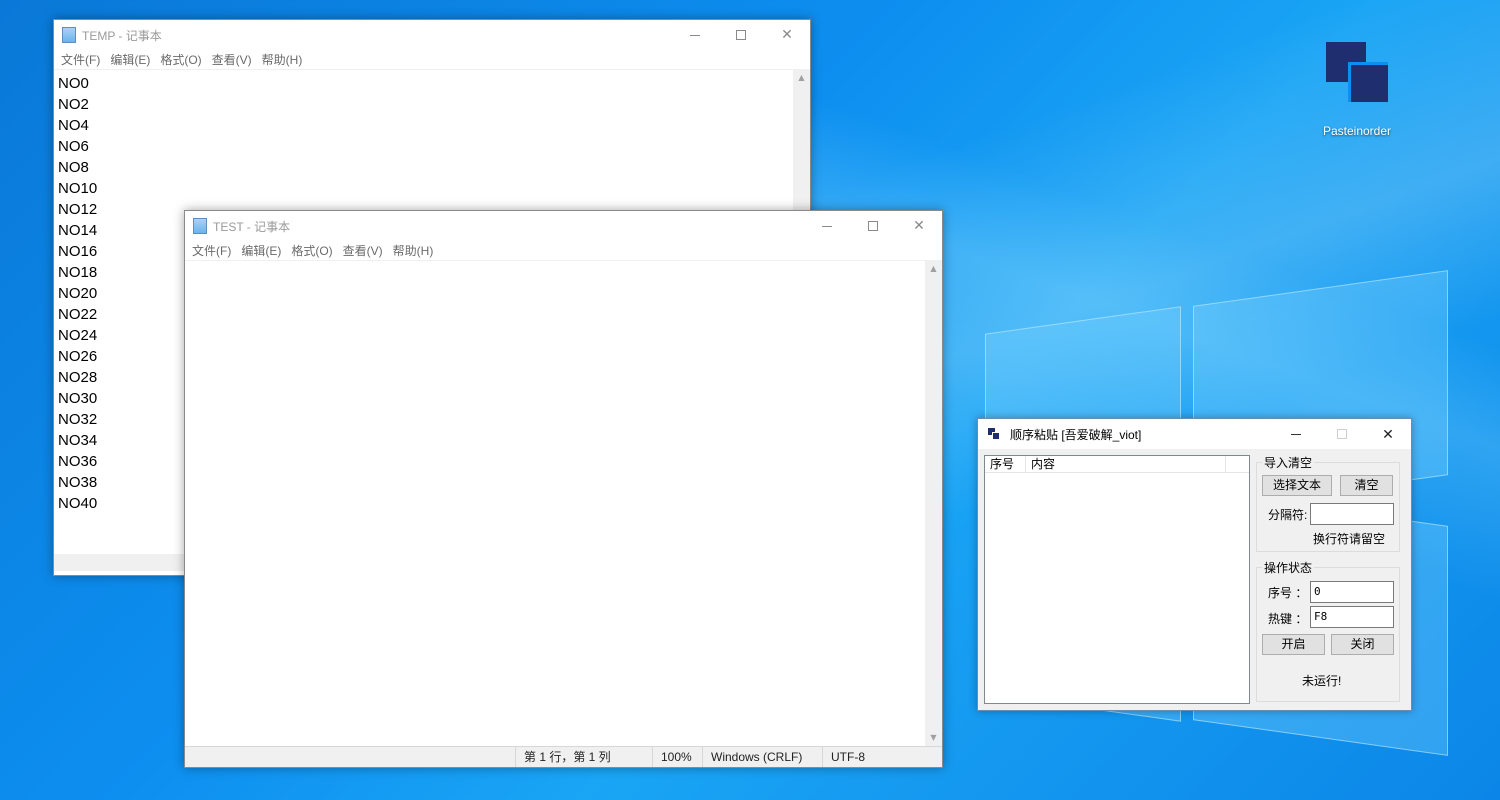 This screenshot has height=800, width=1500. I want to click on status-bar: 第 1 行，第 1 列 100% Windows (CRLF) UTF-8, so click(563, 756).